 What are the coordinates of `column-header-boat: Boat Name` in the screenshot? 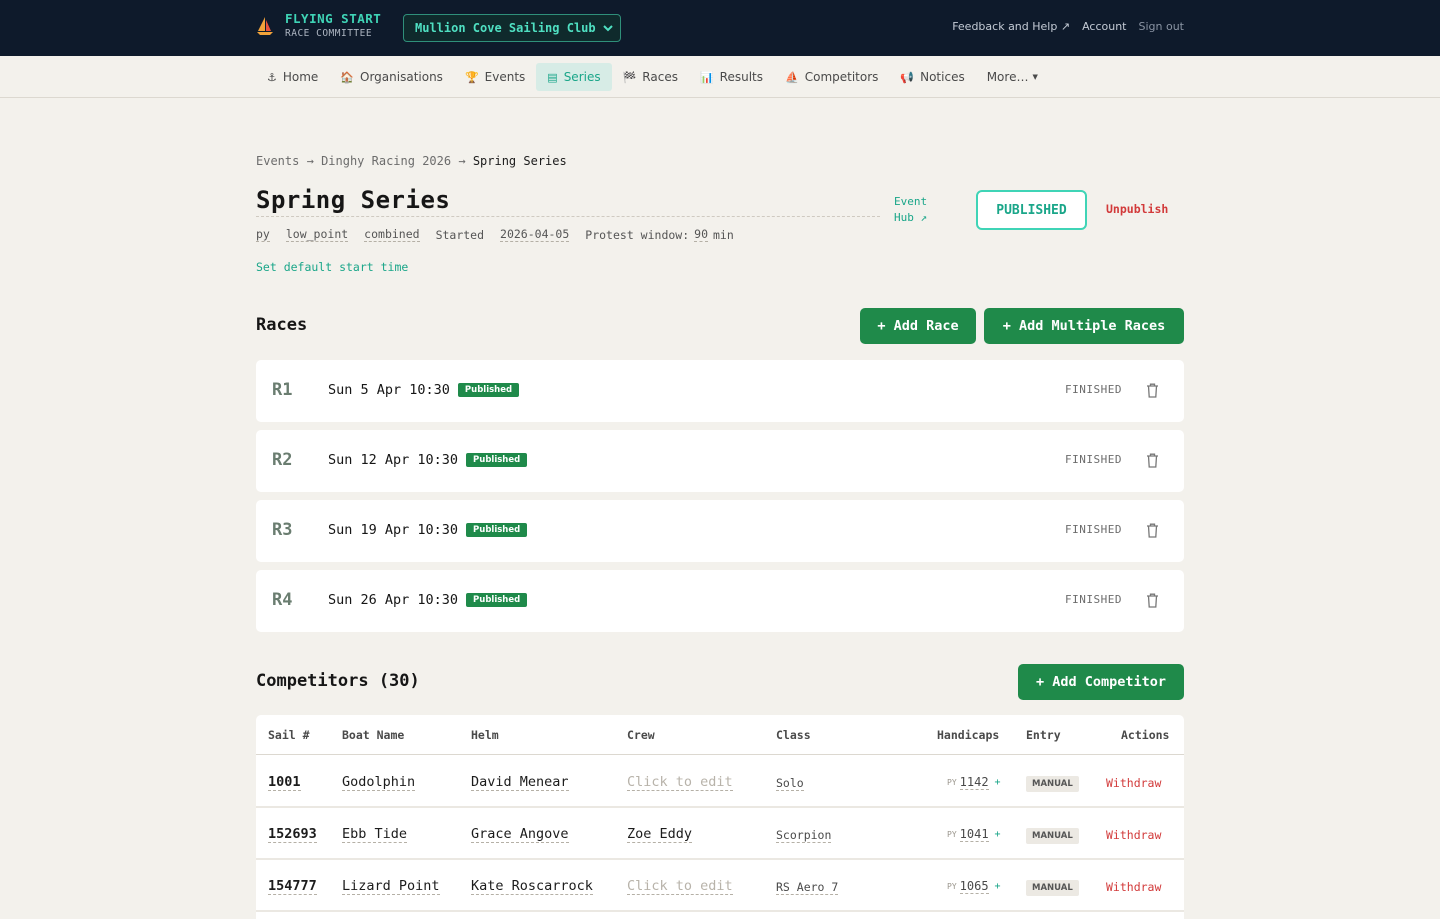 It's located at (373, 735).